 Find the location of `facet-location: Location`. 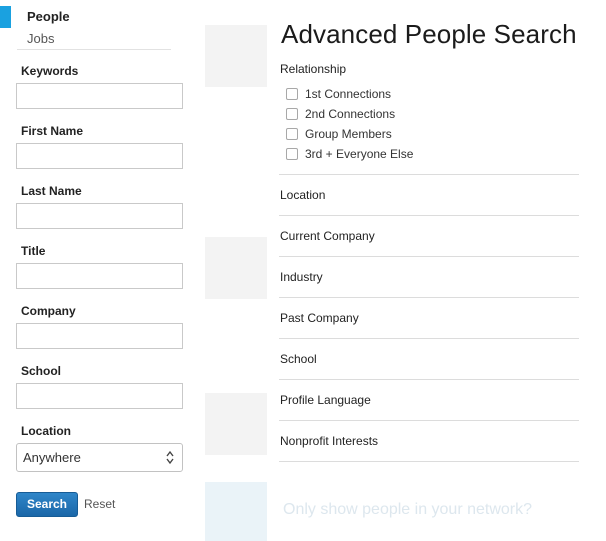

facet-location: Location is located at coordinates (302, 195).